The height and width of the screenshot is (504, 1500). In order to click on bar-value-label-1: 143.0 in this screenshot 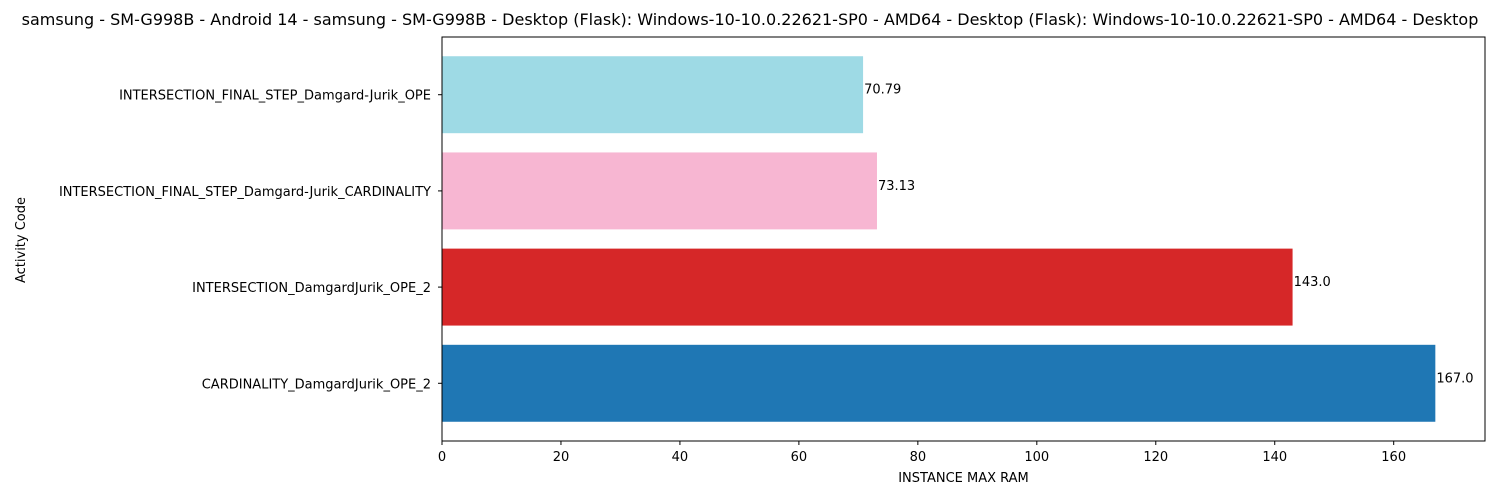, I will do `click(1312, 282)`.